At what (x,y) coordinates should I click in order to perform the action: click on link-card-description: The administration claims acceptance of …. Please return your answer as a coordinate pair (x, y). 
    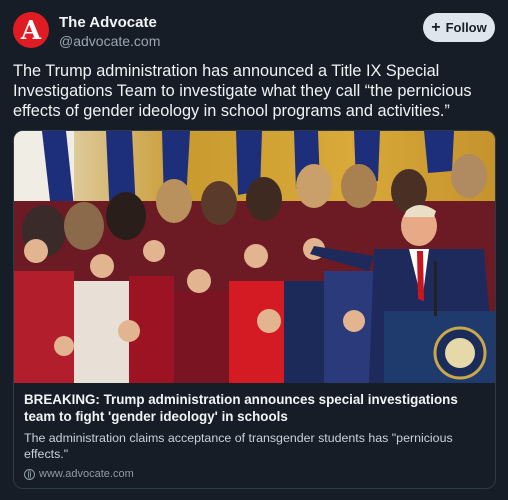
    Looking at the image, I should click on (238, 446).